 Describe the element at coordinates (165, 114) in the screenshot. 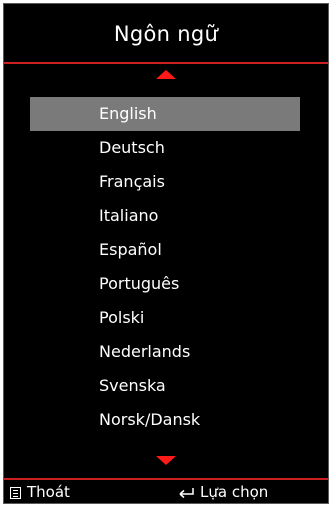

I see `language-item-english: English` at that location.